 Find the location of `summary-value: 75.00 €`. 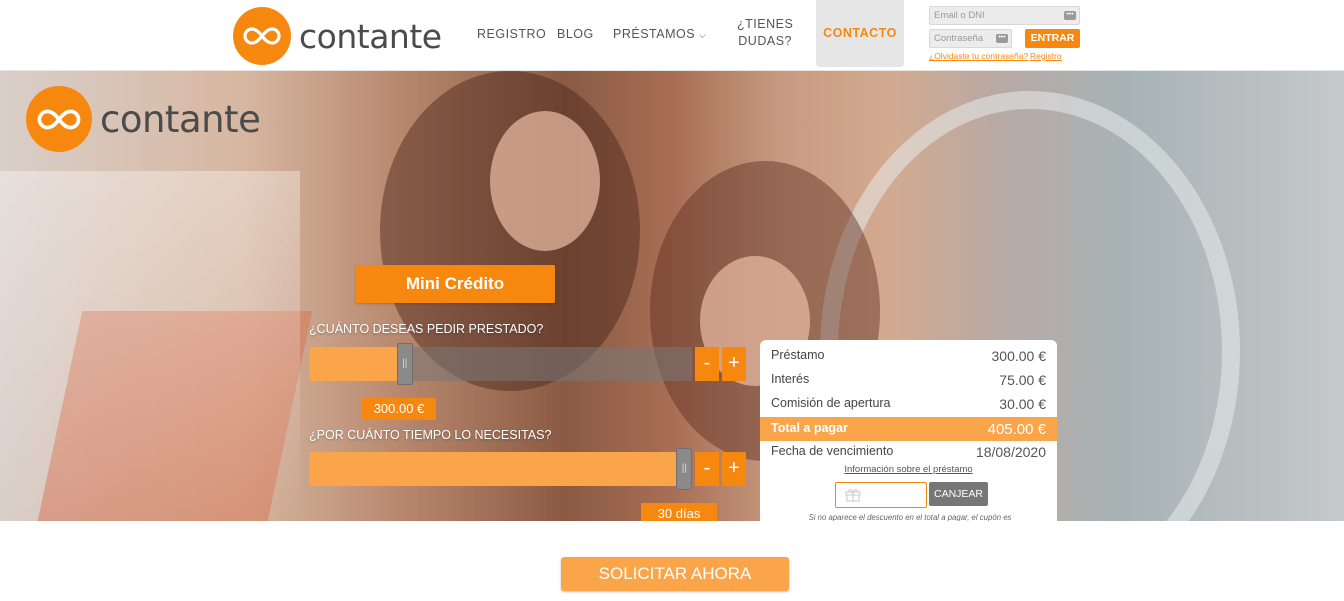

summary-value: 75.00 € is located at coordinates (1022, 380).